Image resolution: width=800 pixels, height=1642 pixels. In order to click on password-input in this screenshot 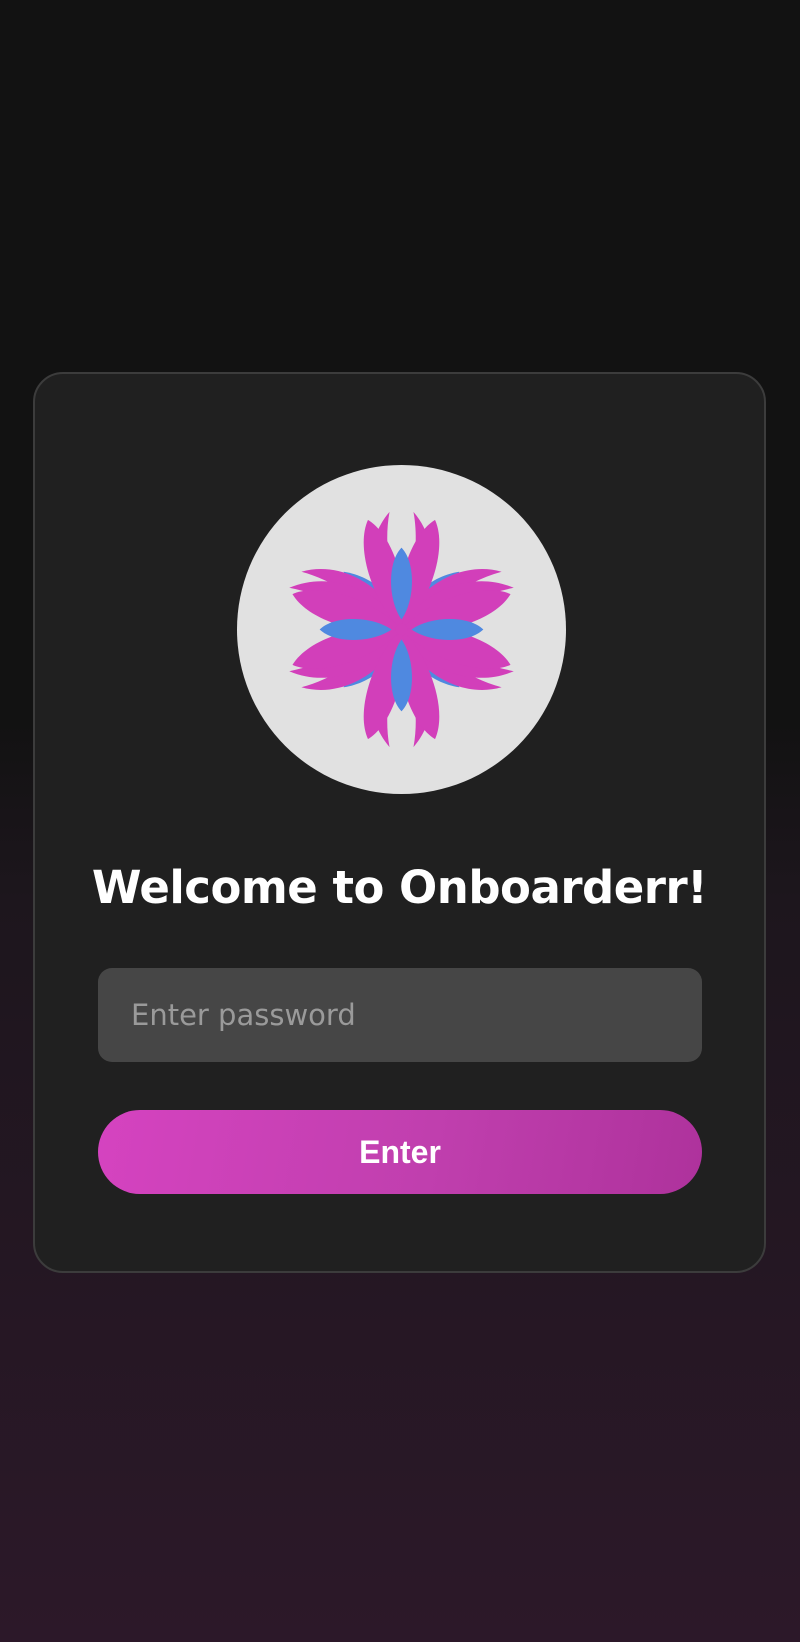, I will do `click(400, 1015)`.